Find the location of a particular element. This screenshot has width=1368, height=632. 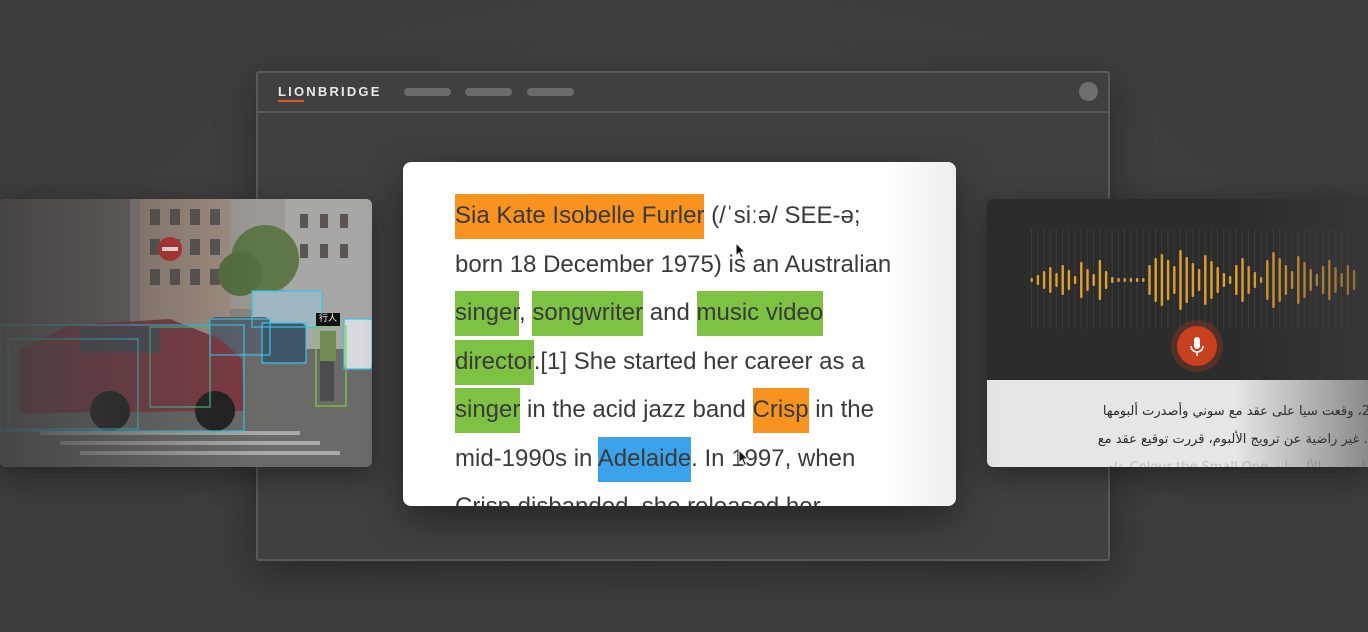

plain-text-segment: in the acid jazz band is located at coordinates (636, 409).